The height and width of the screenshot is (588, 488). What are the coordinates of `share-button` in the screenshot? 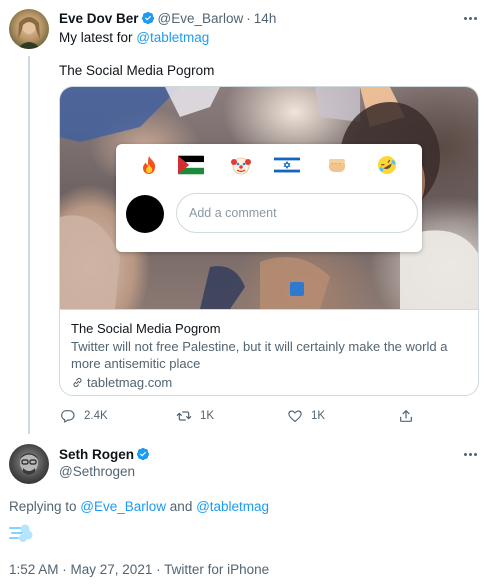 It's located at (406, 416).